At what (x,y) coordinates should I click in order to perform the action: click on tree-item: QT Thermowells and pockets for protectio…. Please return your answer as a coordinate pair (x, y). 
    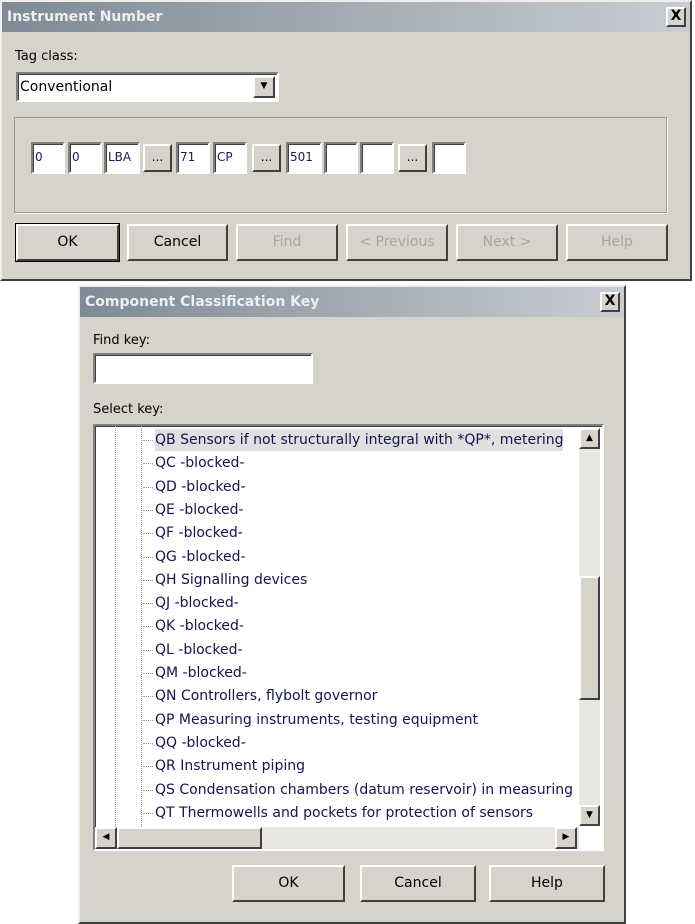
    Looking at the image, I should click on (337, 813).